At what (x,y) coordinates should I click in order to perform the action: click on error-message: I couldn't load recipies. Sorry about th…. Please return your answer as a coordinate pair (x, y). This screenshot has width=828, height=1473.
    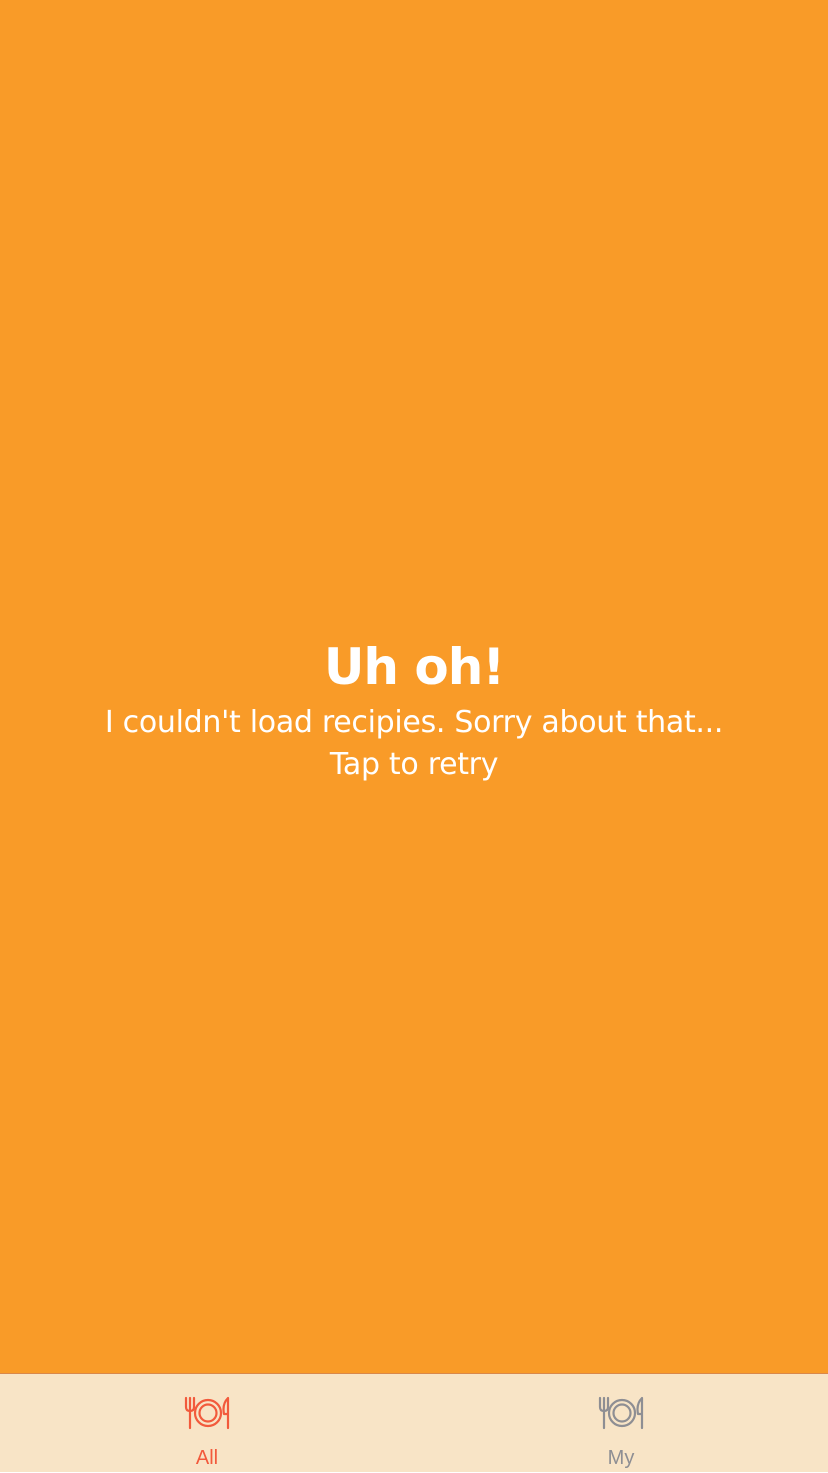
    Looking at the image, I should click on (414, 722).